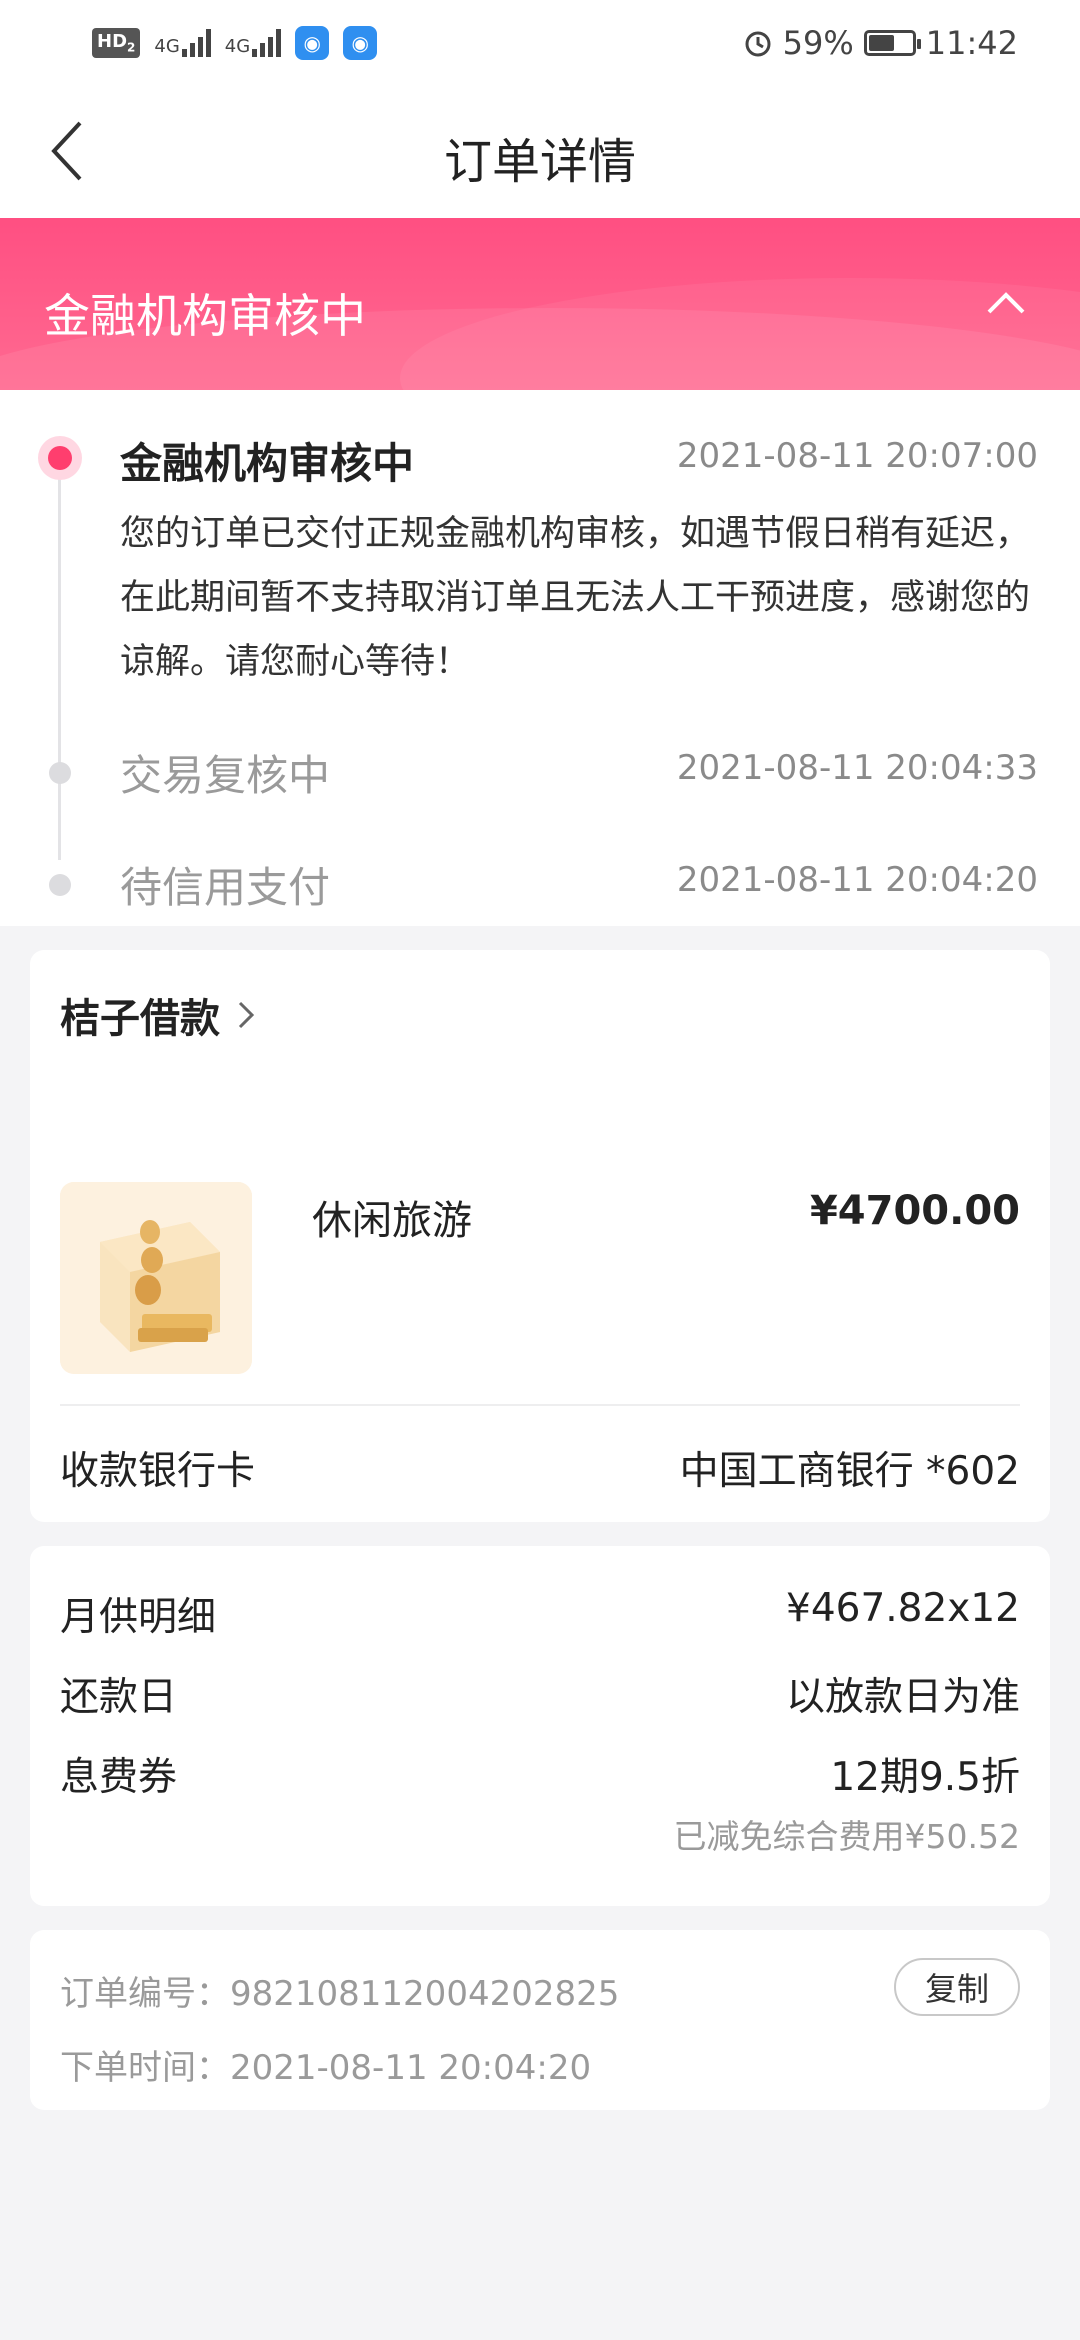  Describe the element at coordinates (540, 304) in the screenshot. I see `status-banner: 金融机构审核中` at that location.